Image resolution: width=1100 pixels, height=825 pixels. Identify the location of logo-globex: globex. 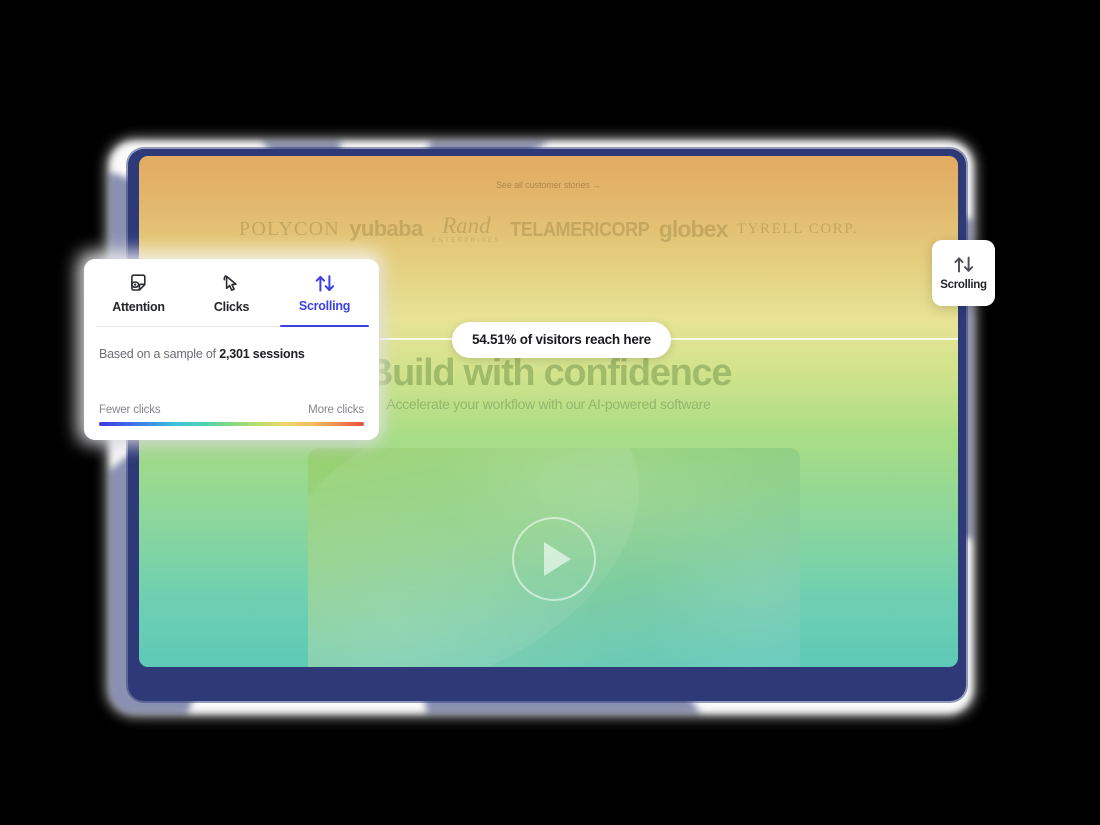
(693, 228).